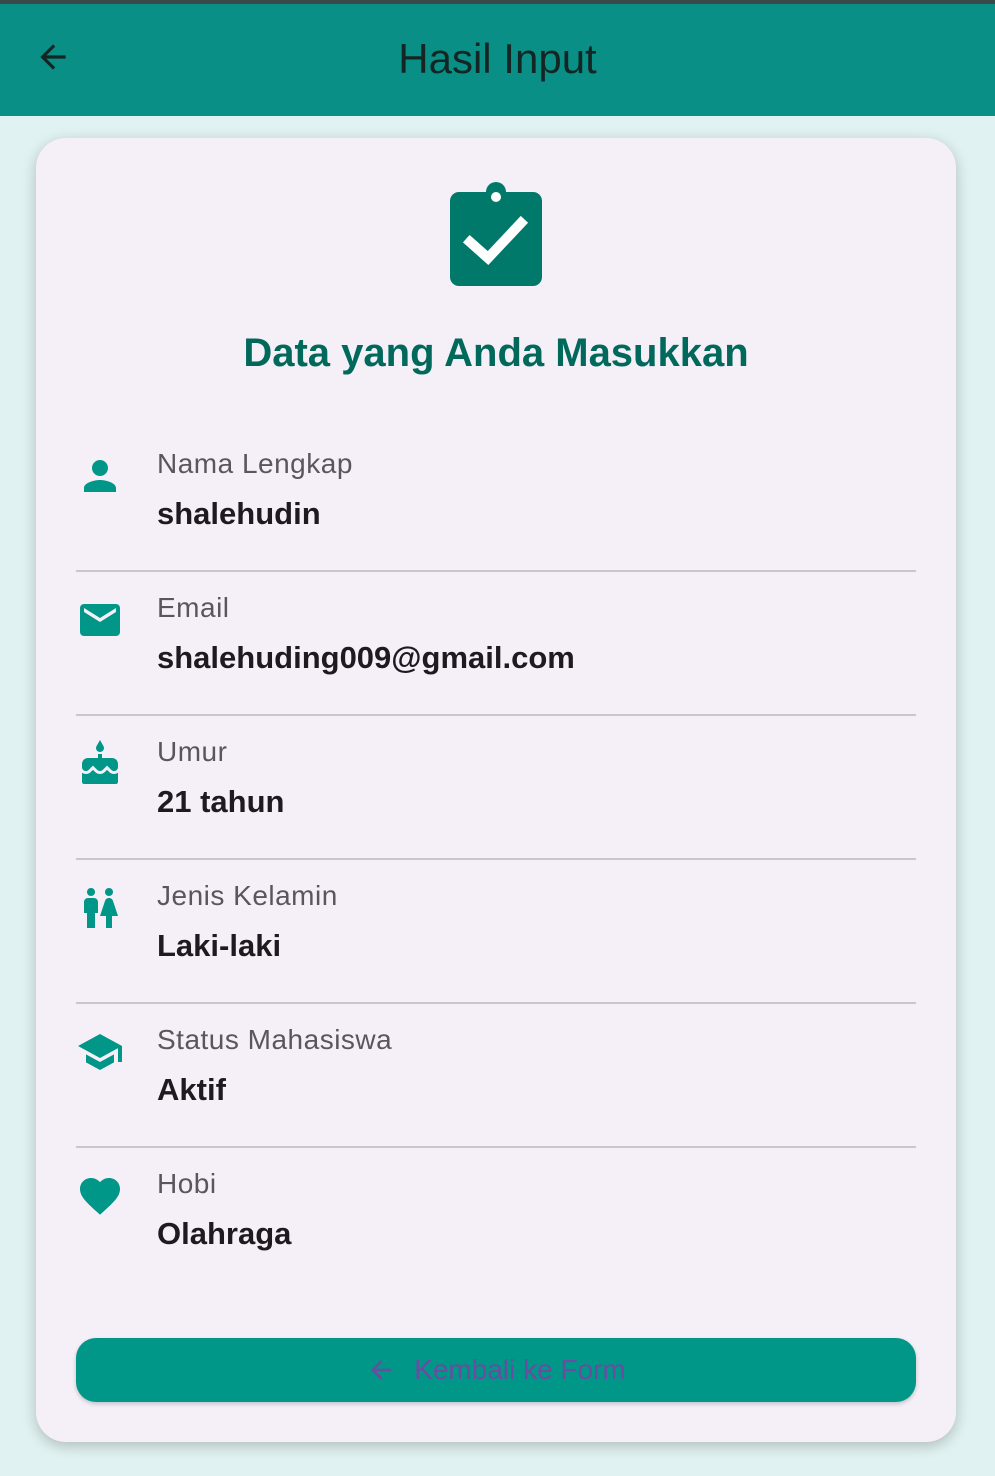 Image resolution: width=995 pixels, height=1476 pixels. Describe the element at coordinates (100, 476) in the screenshot. I see `person-icon` at that location.